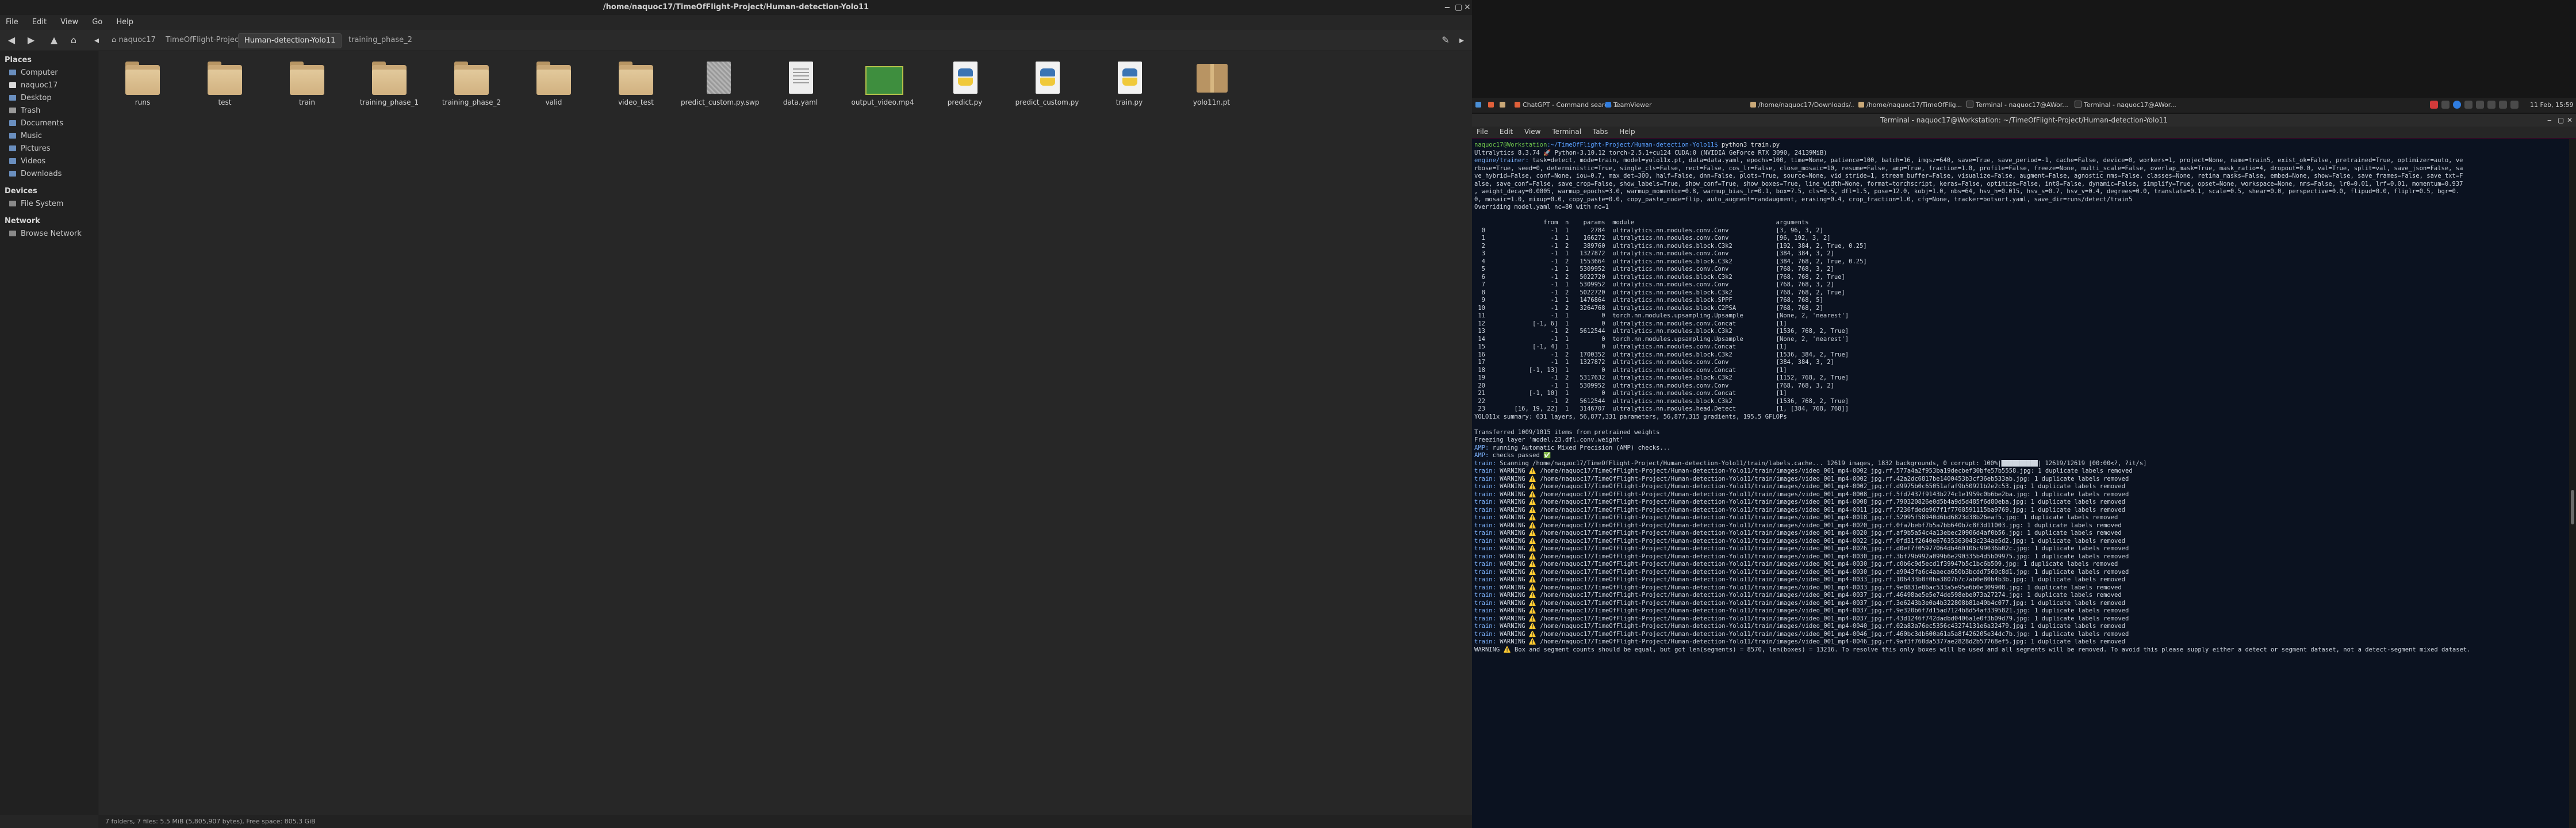 This screenshot has width=2576, height=828. I want to click on file-item-yolo11n-pt: yolo11n.pt, so click(1211, 84).